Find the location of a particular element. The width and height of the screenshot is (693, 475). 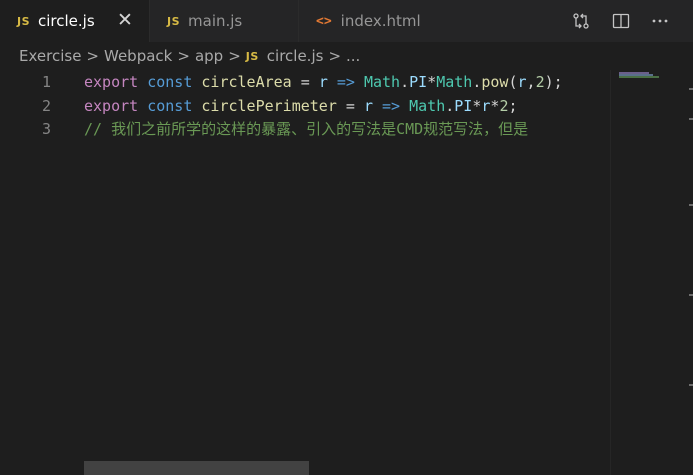

minimap-line is located at coordinates (639, 77).